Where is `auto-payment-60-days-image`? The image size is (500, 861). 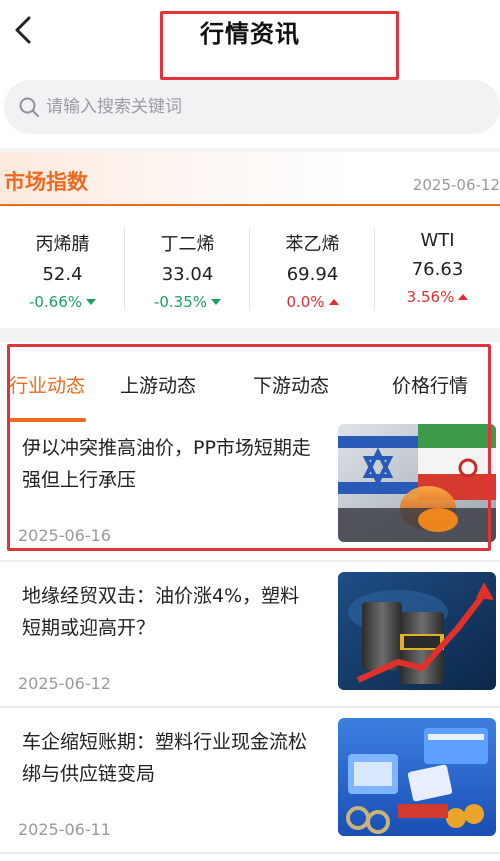 auto-payment-60-days-image is located at coordinates (417, 777).